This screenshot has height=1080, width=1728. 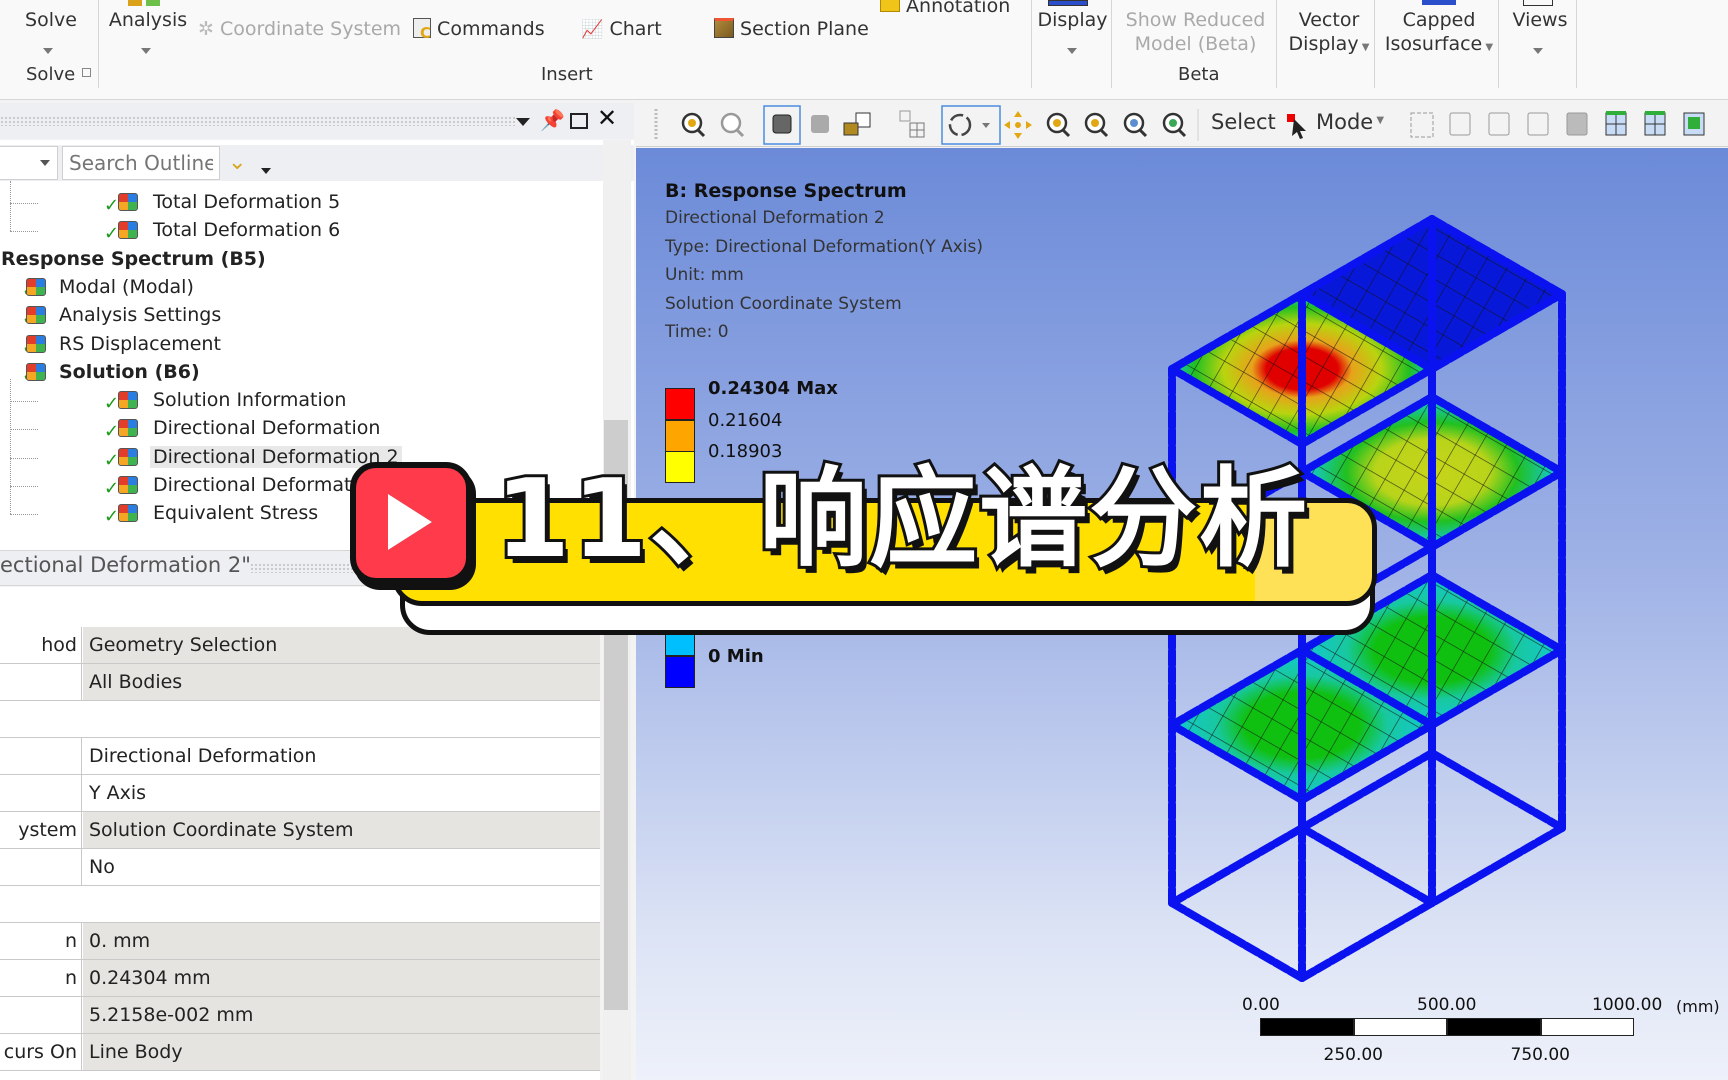 What do you see at coordinates (820, 124) in the screenshot?
I see `solid-cube-icon` at bounding box center [820, 124].